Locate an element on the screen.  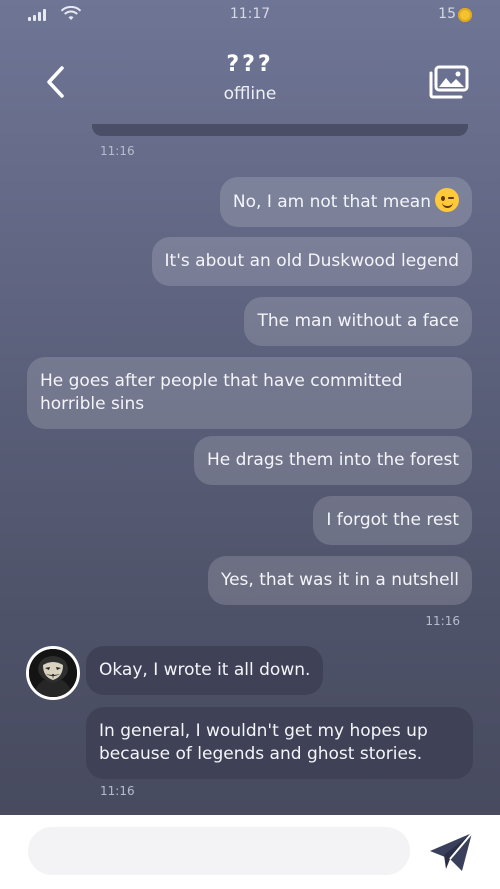
outgoing-message: I forgot the rest is located at coordinates (392, 520).